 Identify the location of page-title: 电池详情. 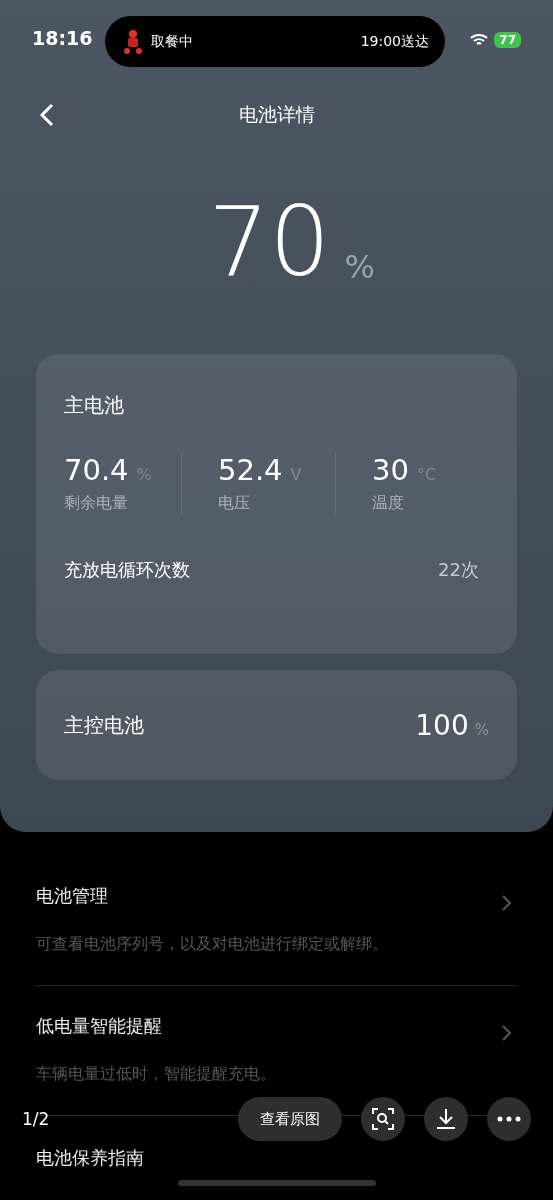
(276, 114).